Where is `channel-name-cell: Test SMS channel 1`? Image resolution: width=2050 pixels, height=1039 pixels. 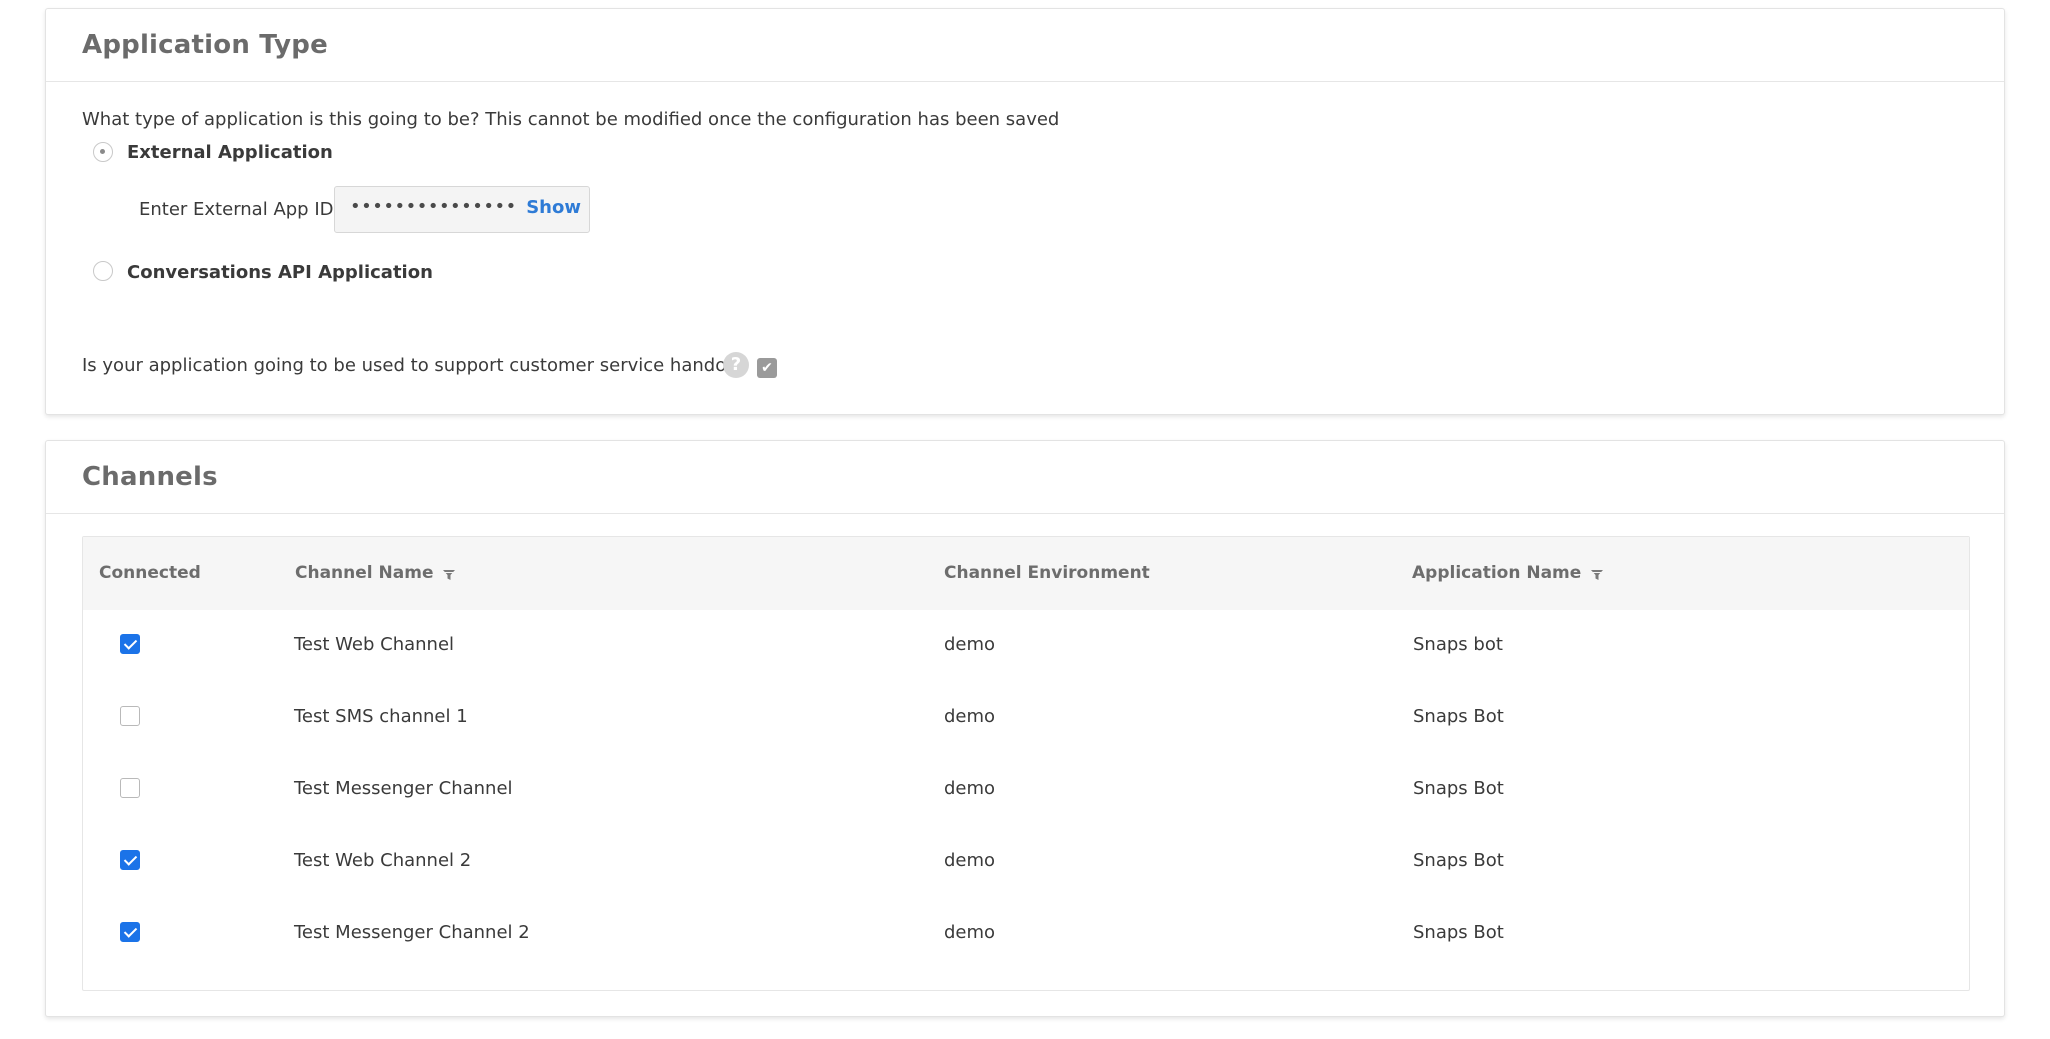 channel-name-cell: Test SMS channel 1 is located at coordinates (381, 716).